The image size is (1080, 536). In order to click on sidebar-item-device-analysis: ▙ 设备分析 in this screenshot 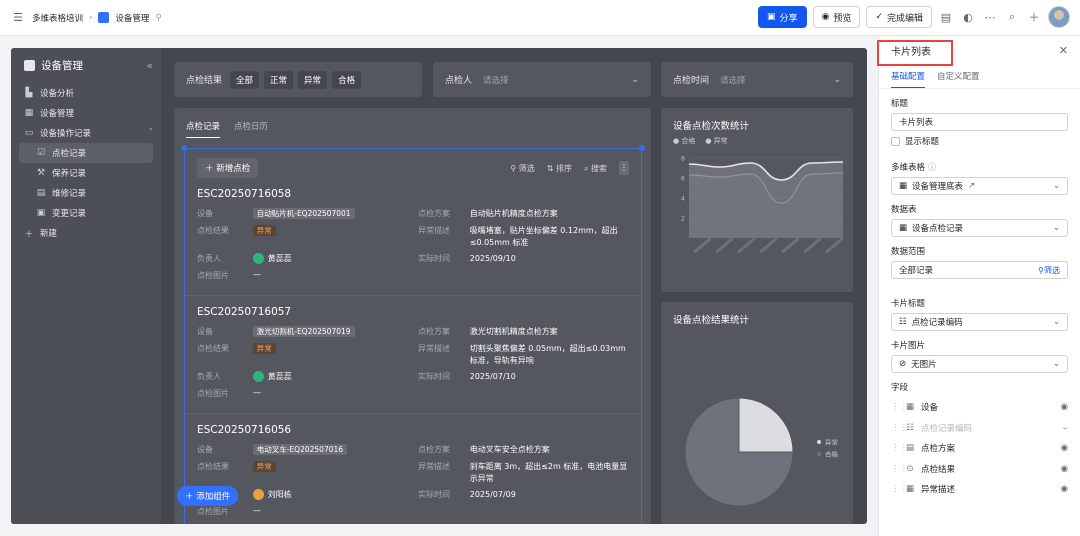, I will do `click(86, 93)`.